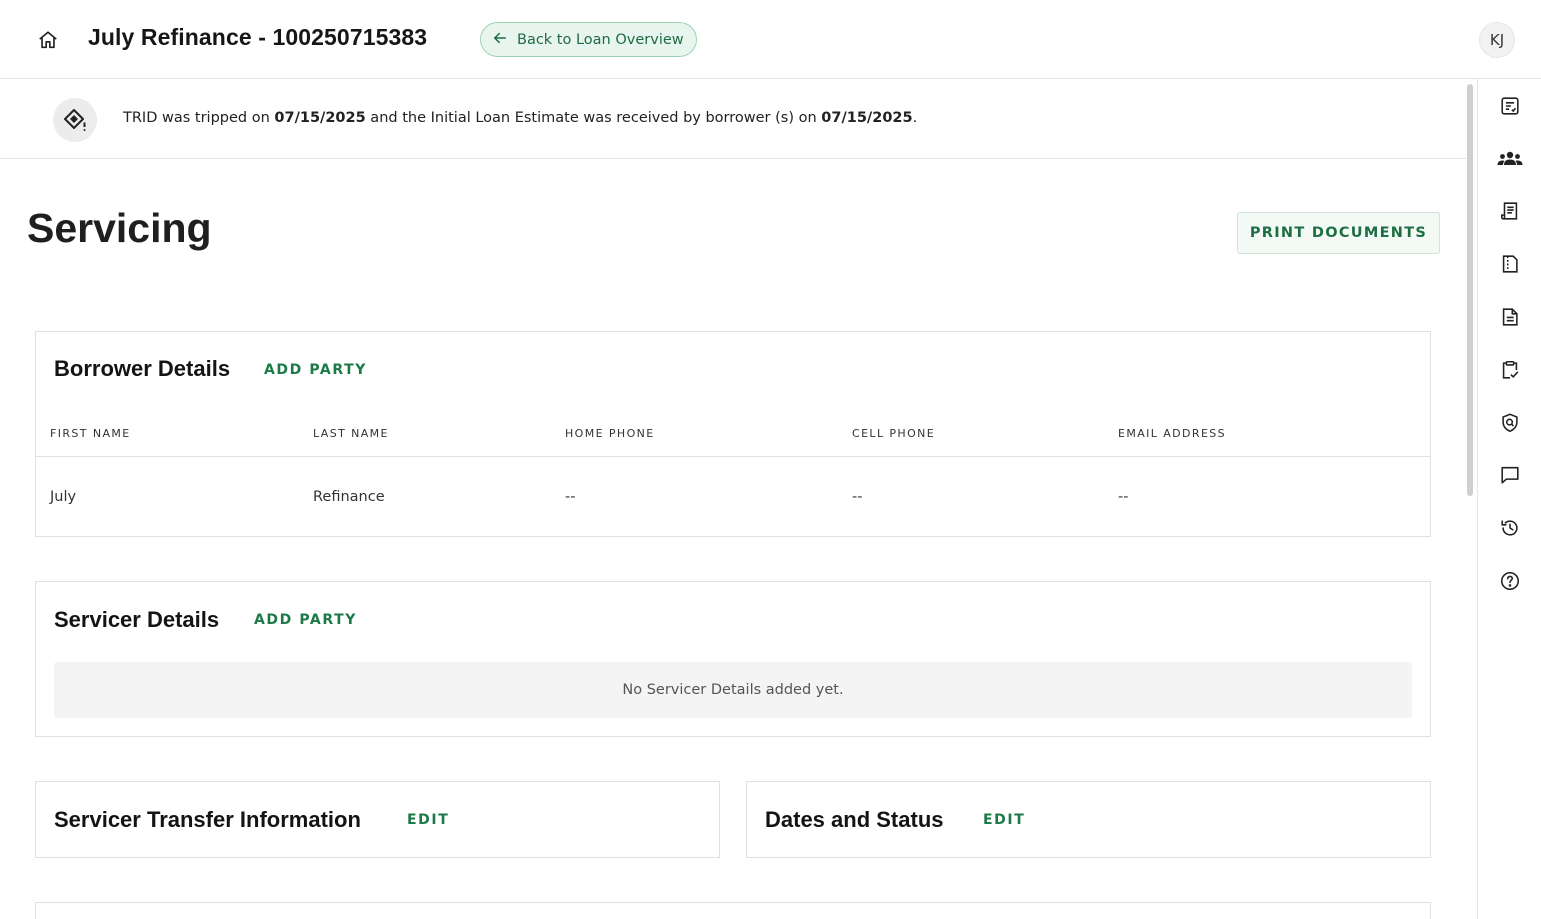 The image size is (1541, 919). What do you see at coordinates (75, 120) in the screenshot?
I see `alert-diamond-icon` at bounding box center [75, 120].